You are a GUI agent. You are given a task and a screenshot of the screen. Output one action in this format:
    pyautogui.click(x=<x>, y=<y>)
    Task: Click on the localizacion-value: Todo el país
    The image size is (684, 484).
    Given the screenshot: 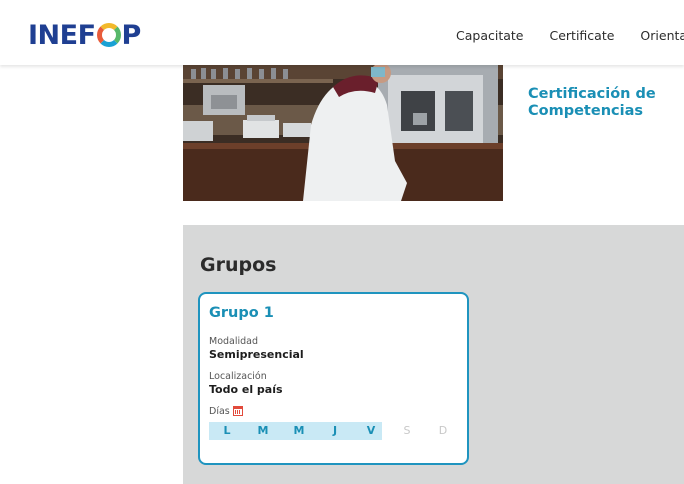 What is the action you would take?
    pyautogui.click(x=246, y=389)
    